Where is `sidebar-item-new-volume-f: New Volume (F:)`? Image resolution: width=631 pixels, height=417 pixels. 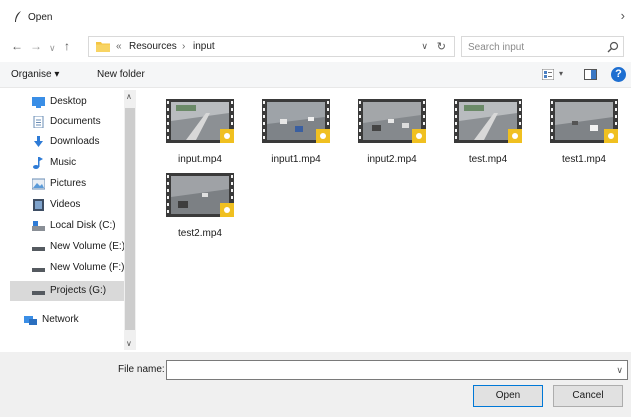 sidebar-item-new-volume-f: New Volume (F:) is located at coordinates (67, 268).